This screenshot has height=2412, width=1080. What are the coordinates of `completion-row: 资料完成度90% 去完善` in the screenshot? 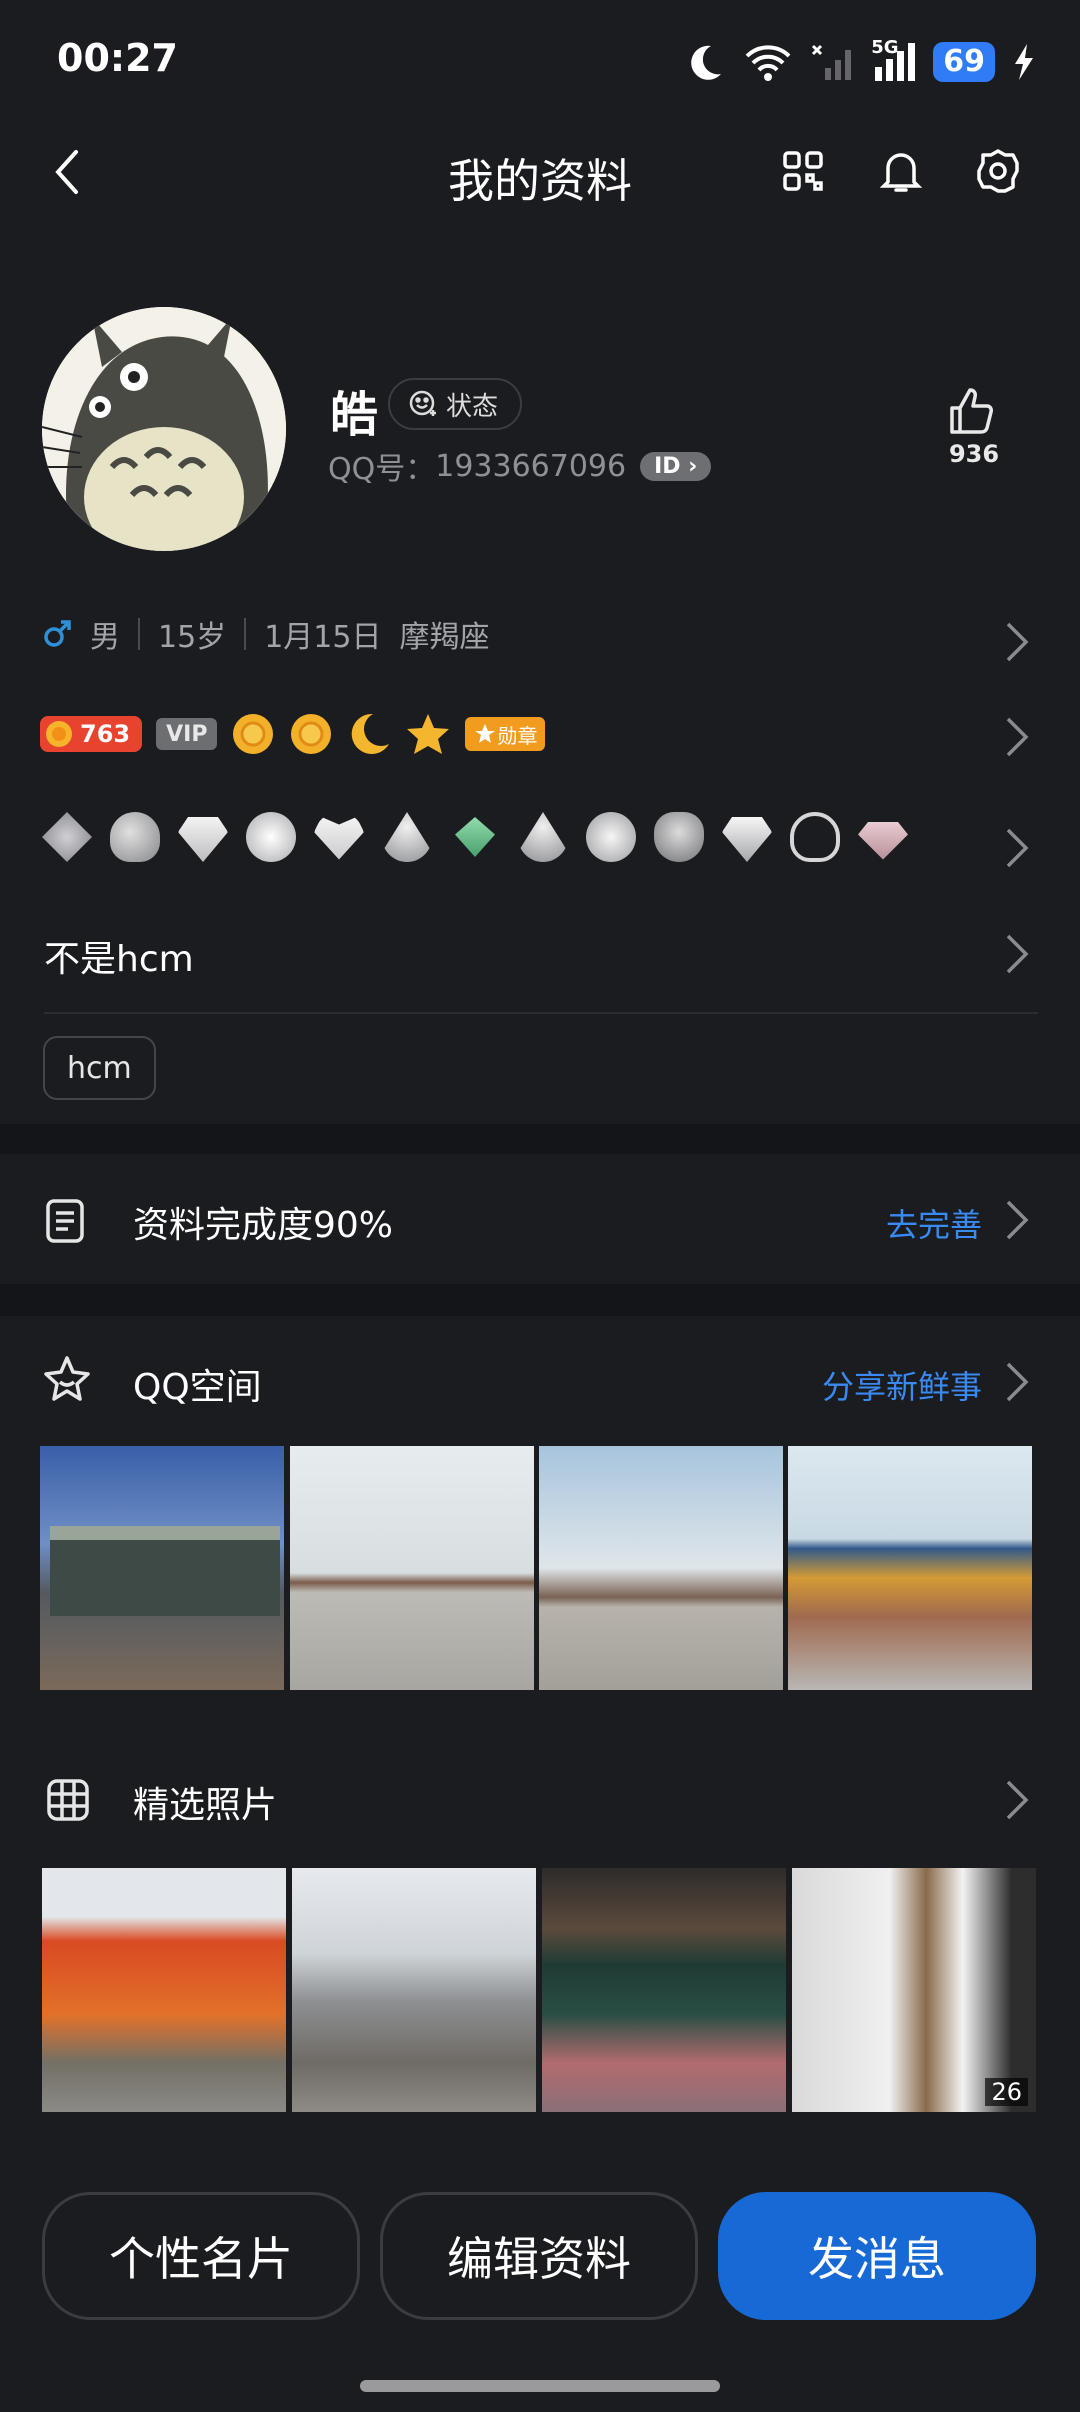 It's located at (540, 1219).